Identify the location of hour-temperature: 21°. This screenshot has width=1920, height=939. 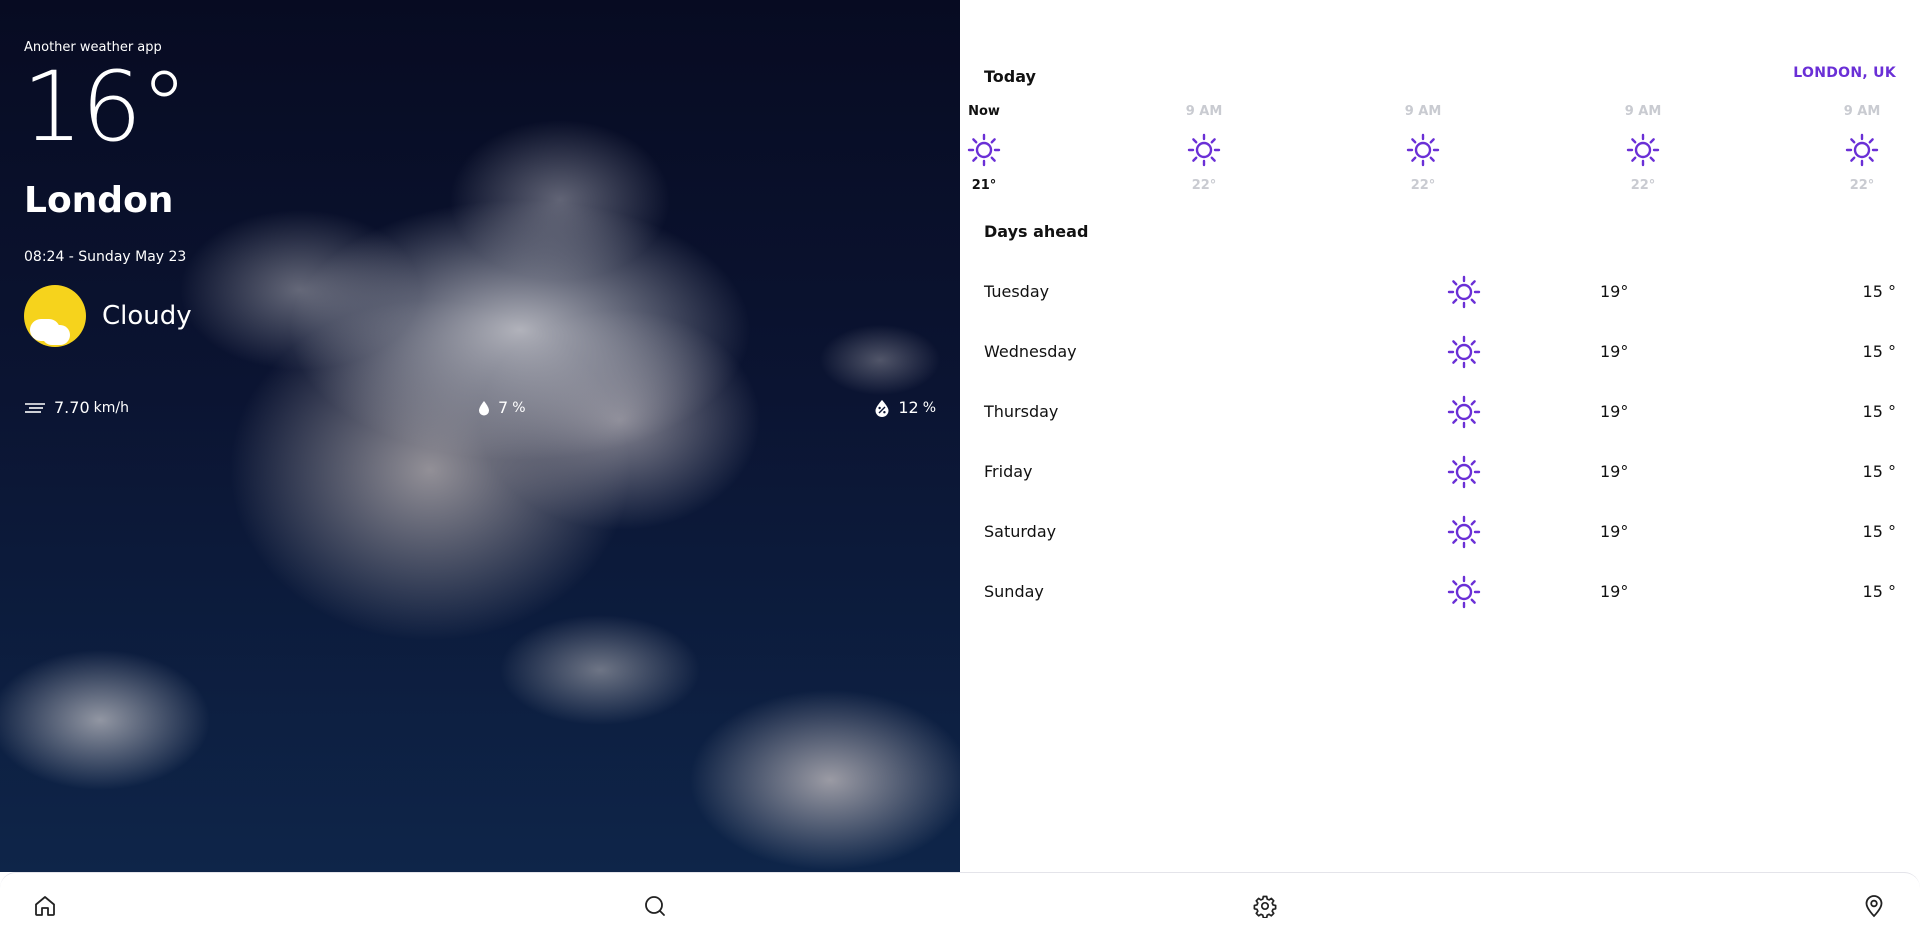
(984, 185).